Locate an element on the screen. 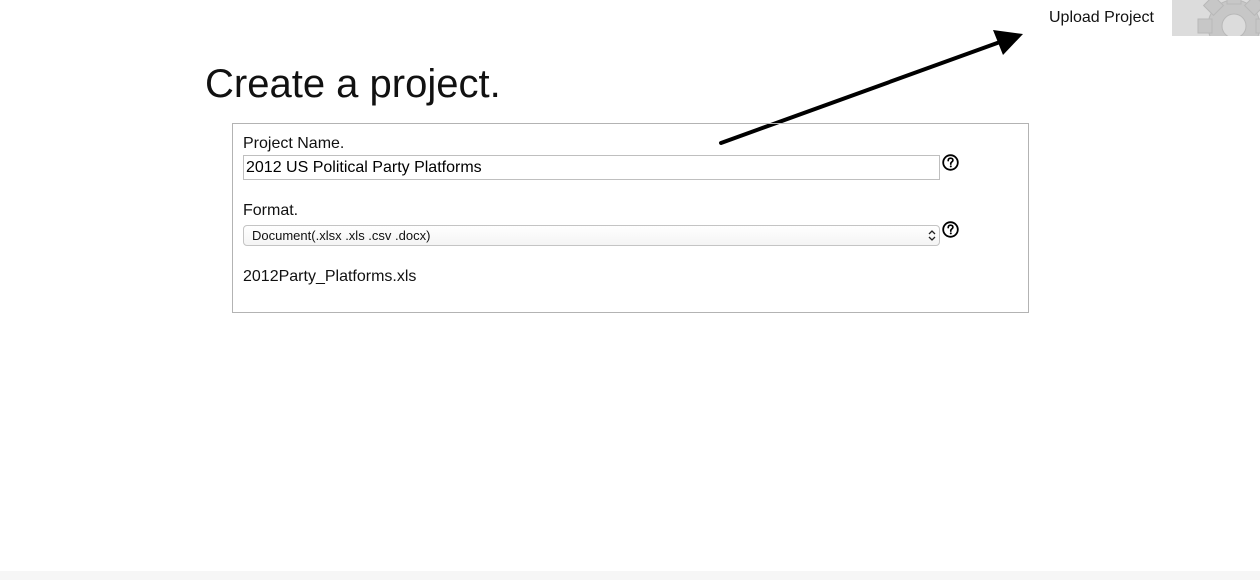 The height and width of the screenshot is (580, 1260). format-select-value: Document(.xlsx .xls .csv .docx) is located at coordinates (341, 235).